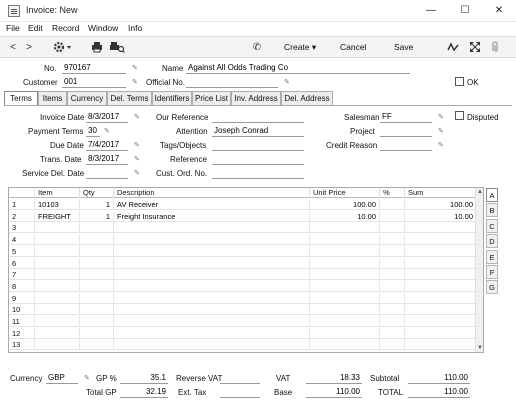 This screenshot has height=410, width=516. I want to click on invoice-date-field: 8/3/2017, so click(107, 117).